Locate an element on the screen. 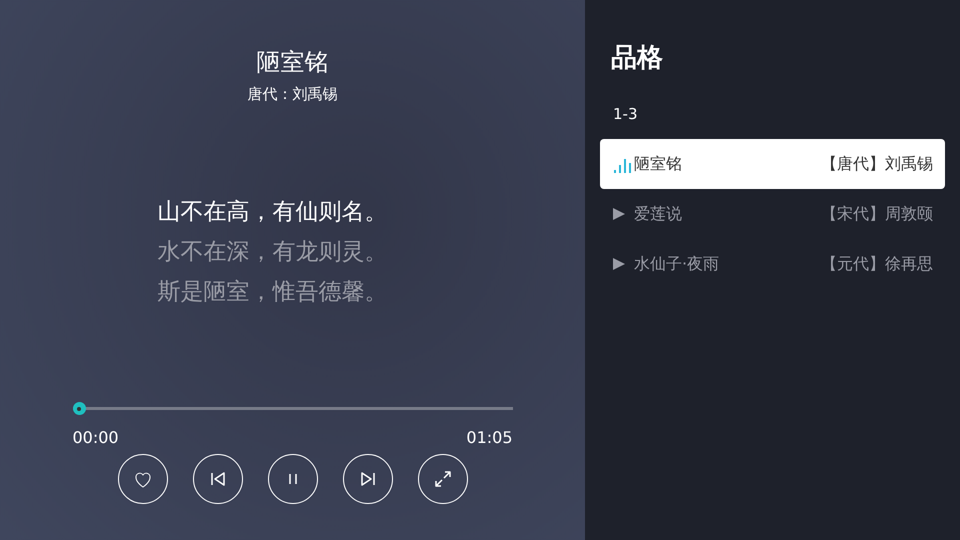 This screenshot has height=540, width=960. poem-author: 【唐代】刘禹锡 is located at coordinates (877, 164).